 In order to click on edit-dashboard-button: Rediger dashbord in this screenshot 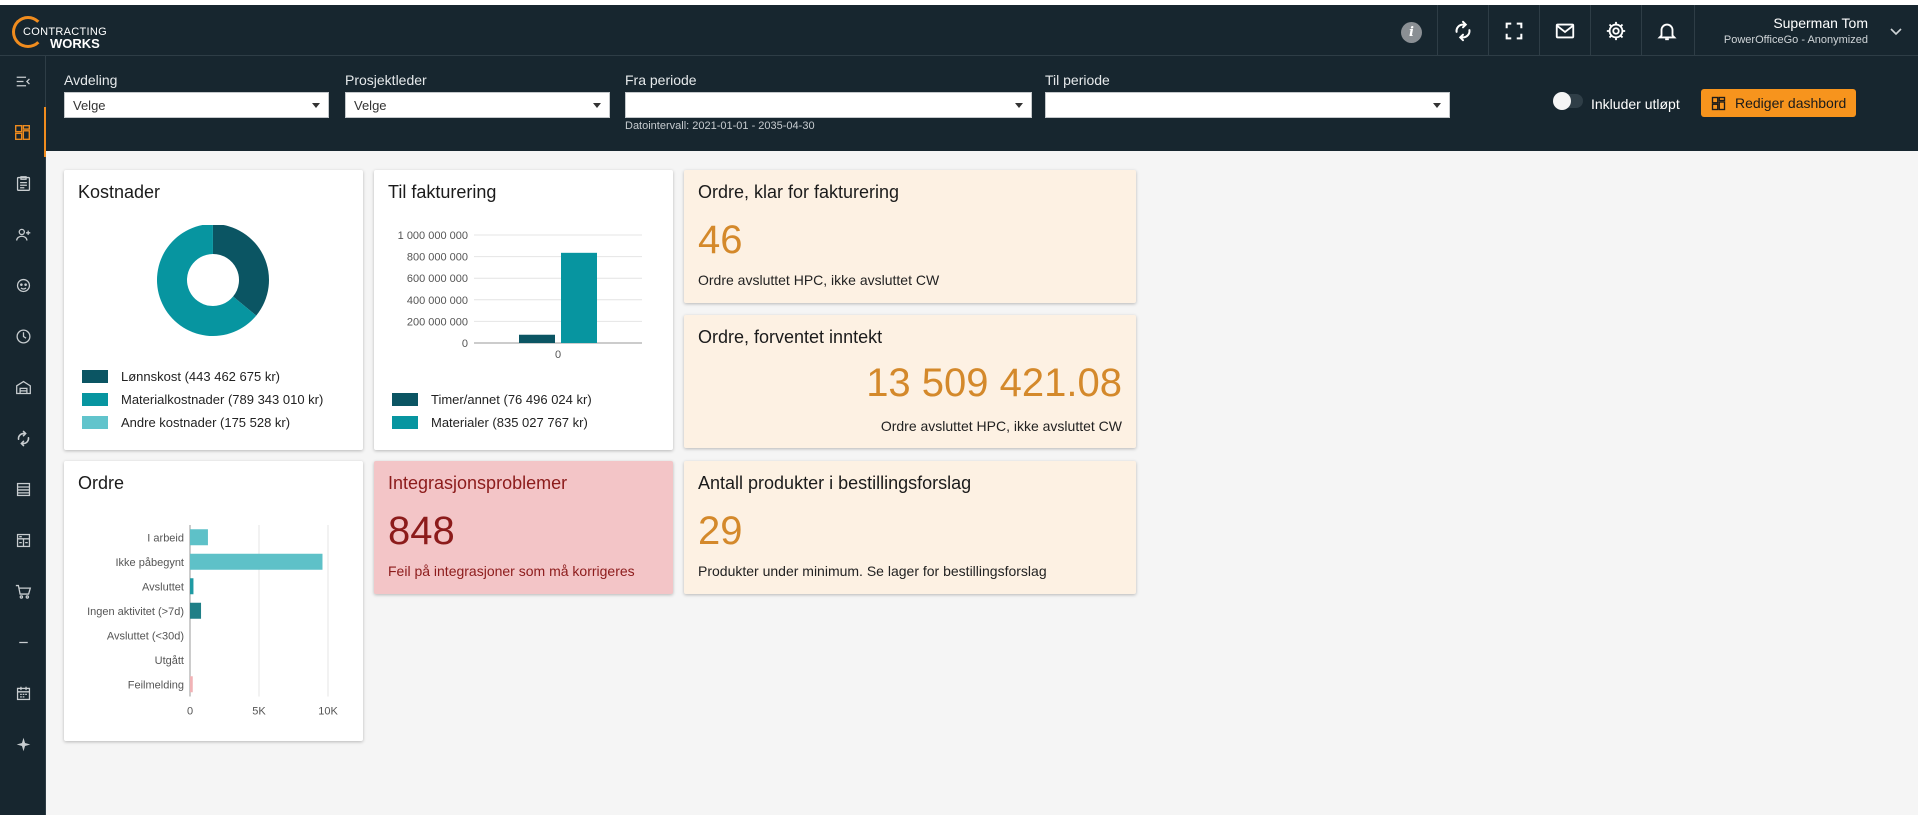, I will do `click(1778, 103)`.